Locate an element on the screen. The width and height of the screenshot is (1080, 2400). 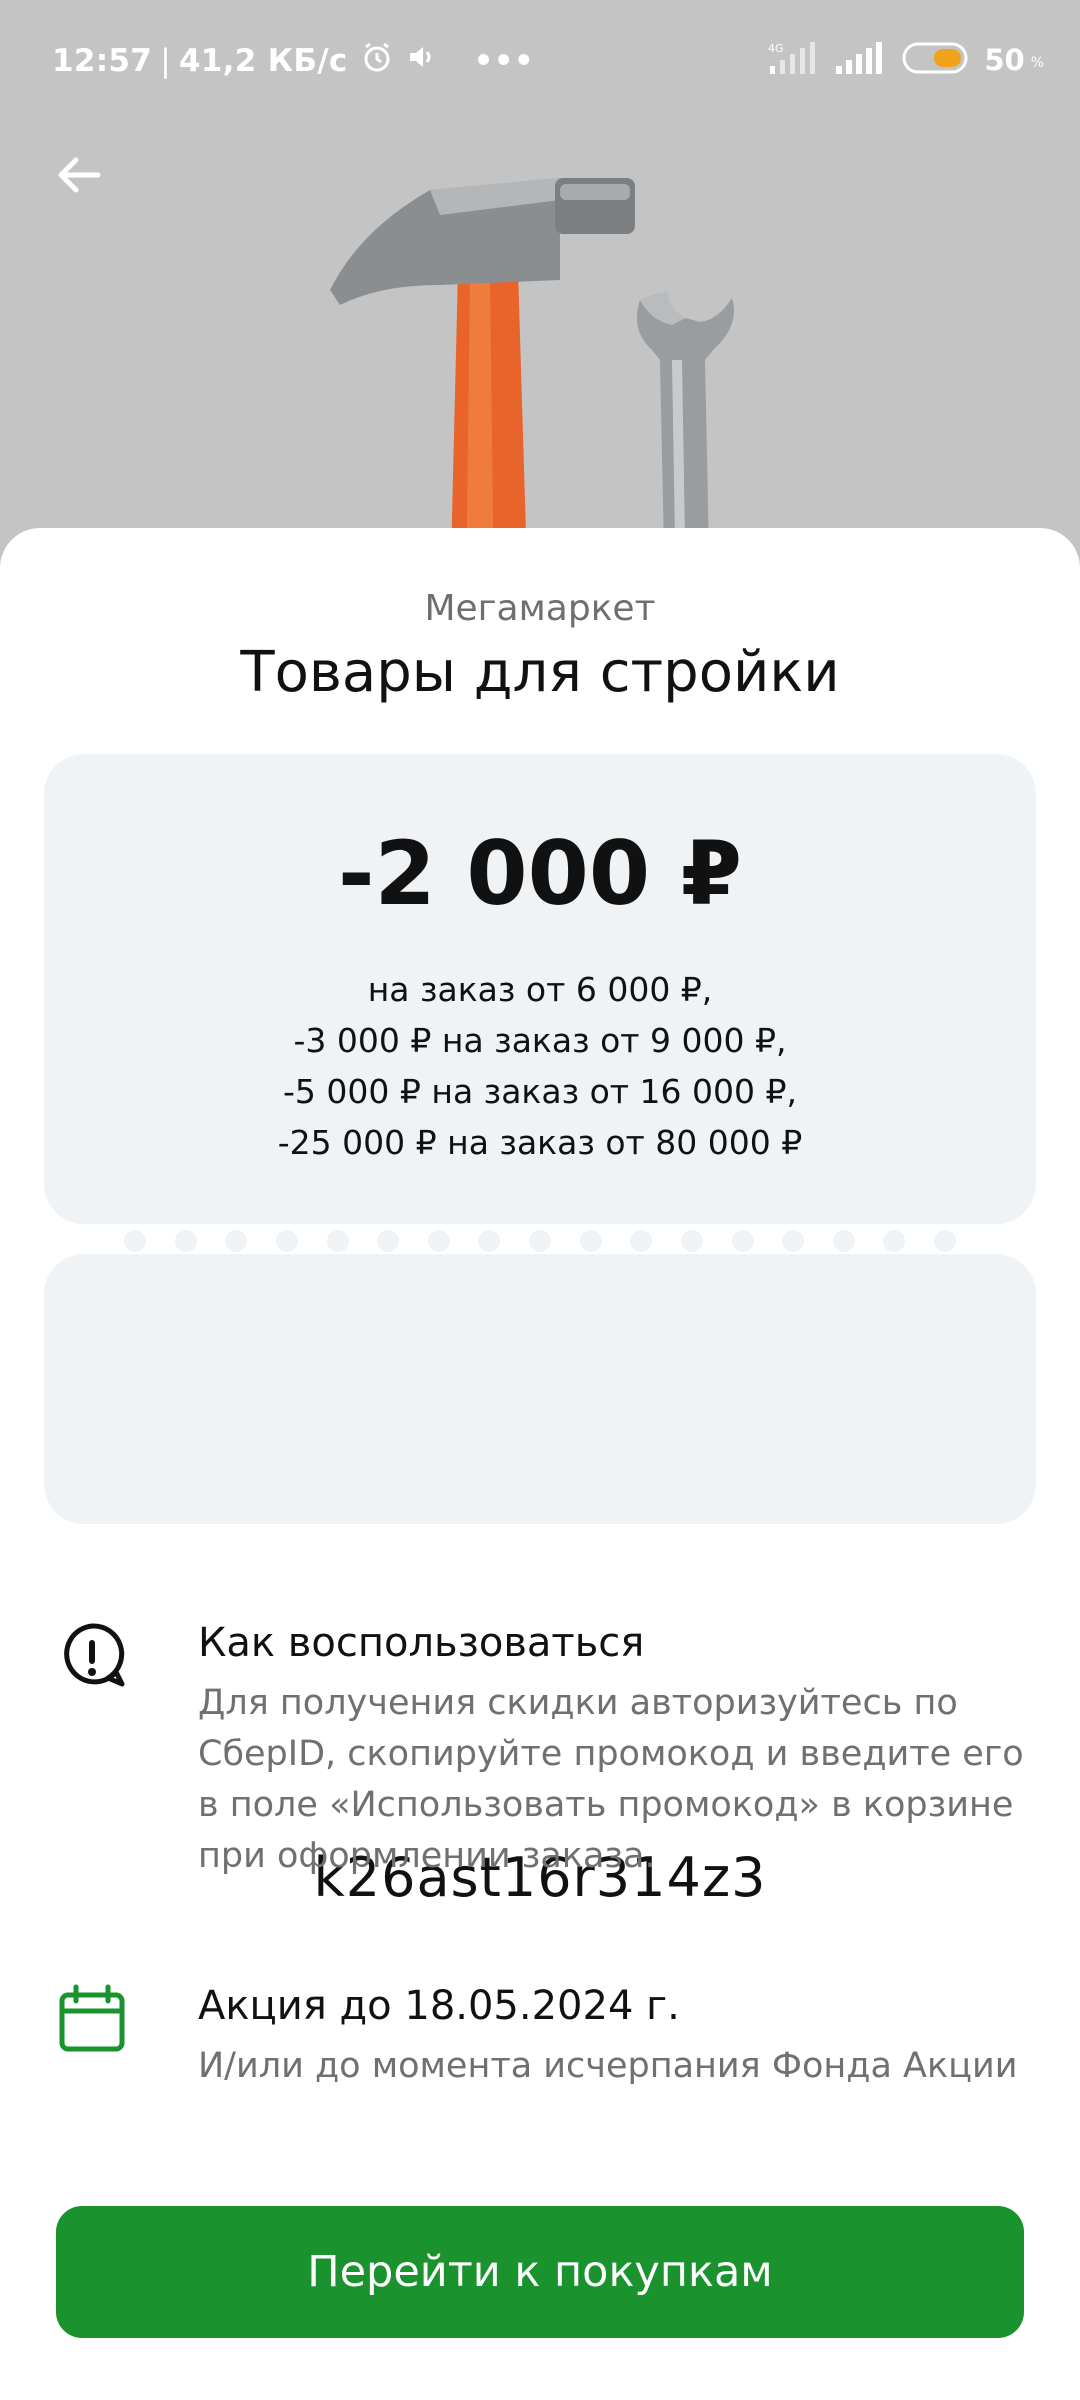
validity-text: И/или до момента исчерпания Фонда Акции is located at coordinates (608, 2066).